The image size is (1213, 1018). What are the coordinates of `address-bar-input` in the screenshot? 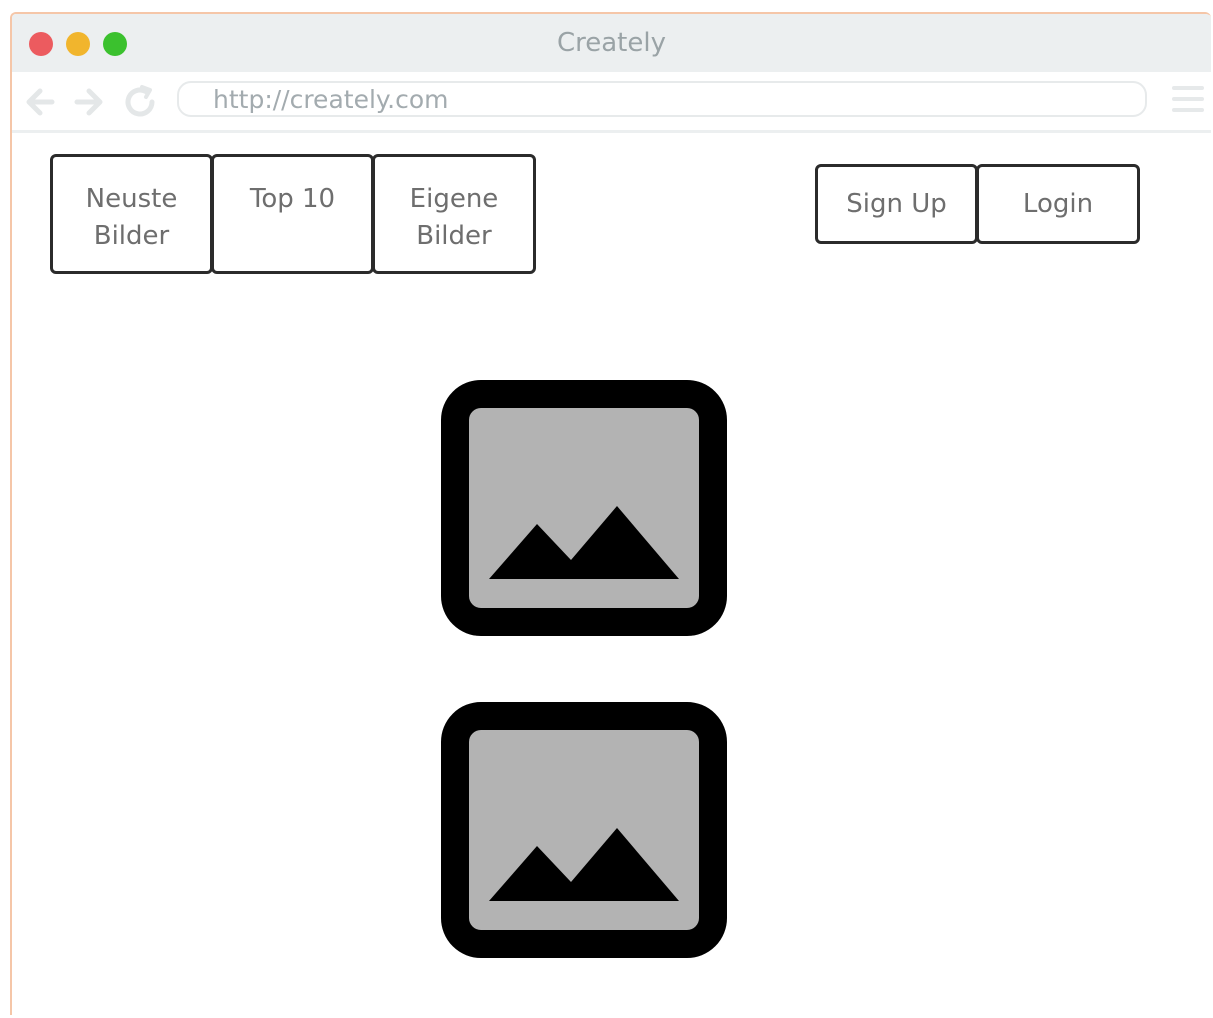 It's located at (662, 99).